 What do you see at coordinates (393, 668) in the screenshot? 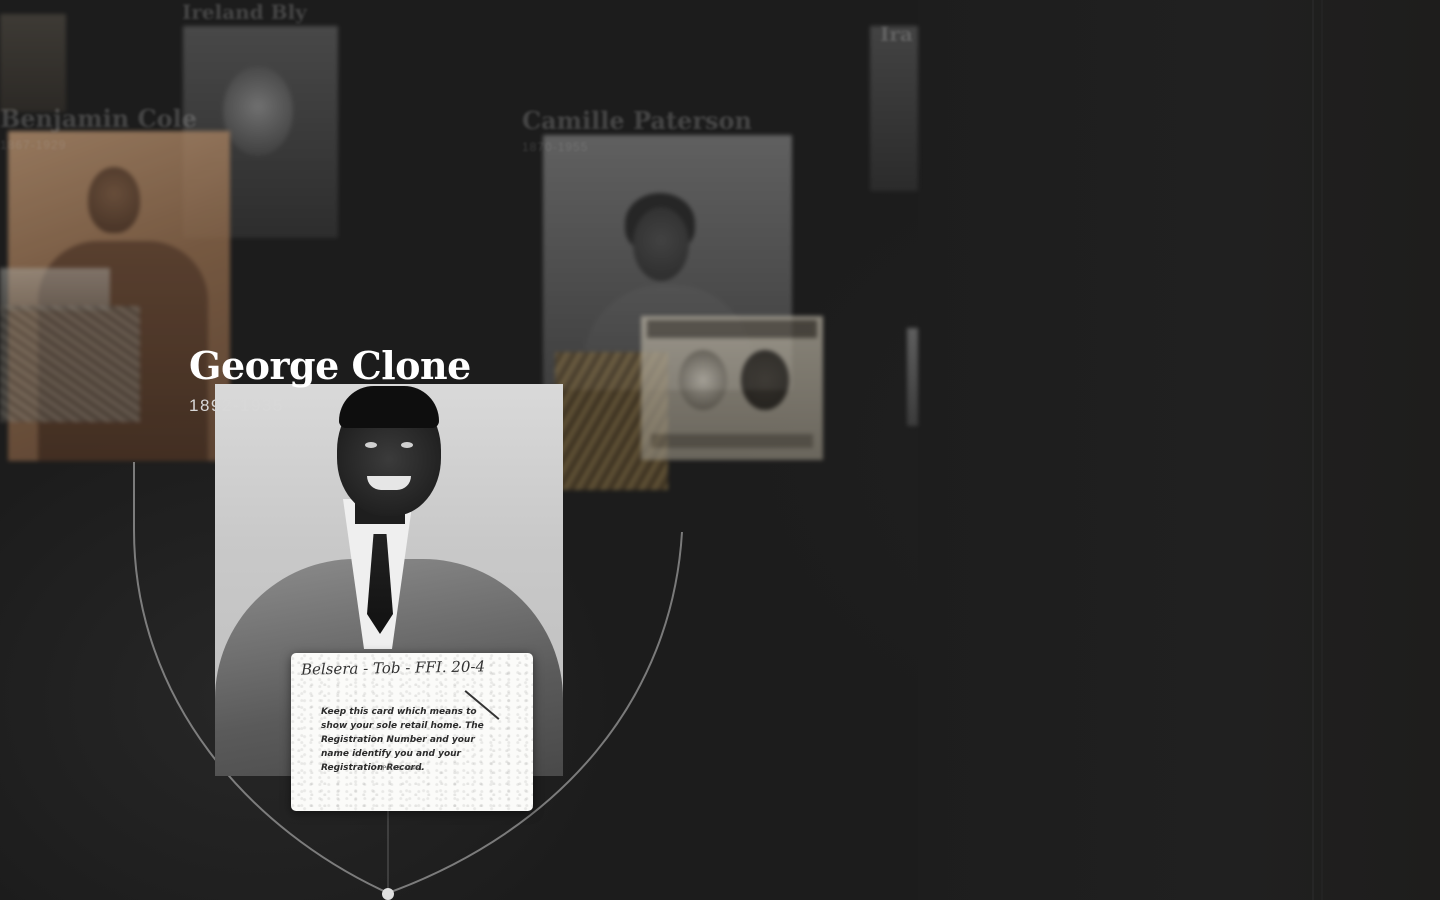
I see `card-handwriting: Belsera - Tob - FFI. 20-4` at bounding box center [393, 668].